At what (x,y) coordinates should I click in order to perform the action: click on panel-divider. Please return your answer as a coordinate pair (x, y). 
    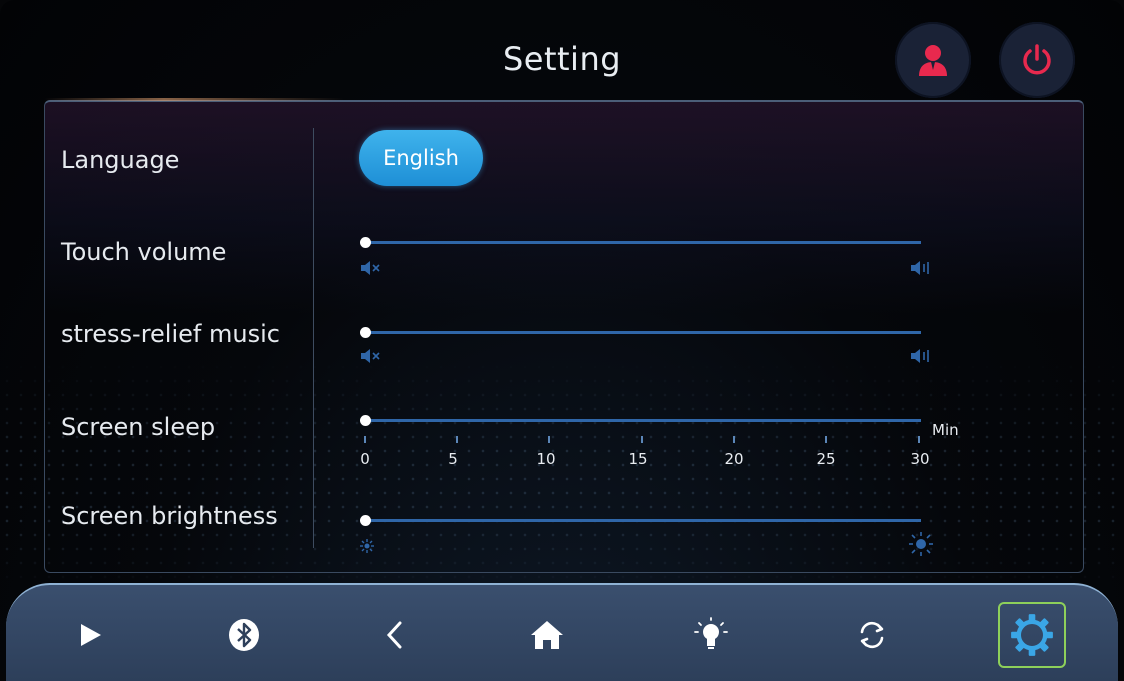
    Looking at the image, I should click on (313, 338).